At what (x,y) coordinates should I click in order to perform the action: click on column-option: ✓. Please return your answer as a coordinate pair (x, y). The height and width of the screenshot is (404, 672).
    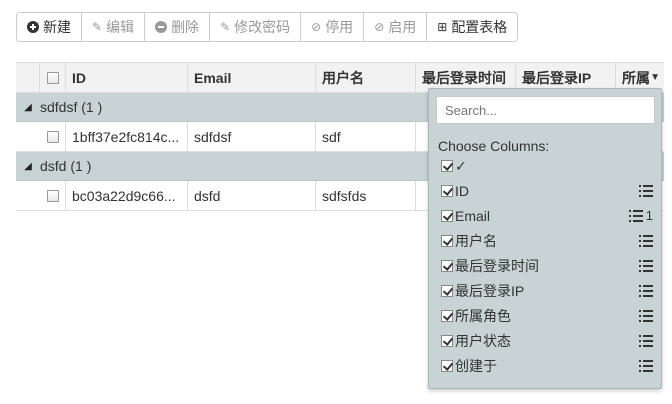
    Looking at the image, I should click on (547, 166).